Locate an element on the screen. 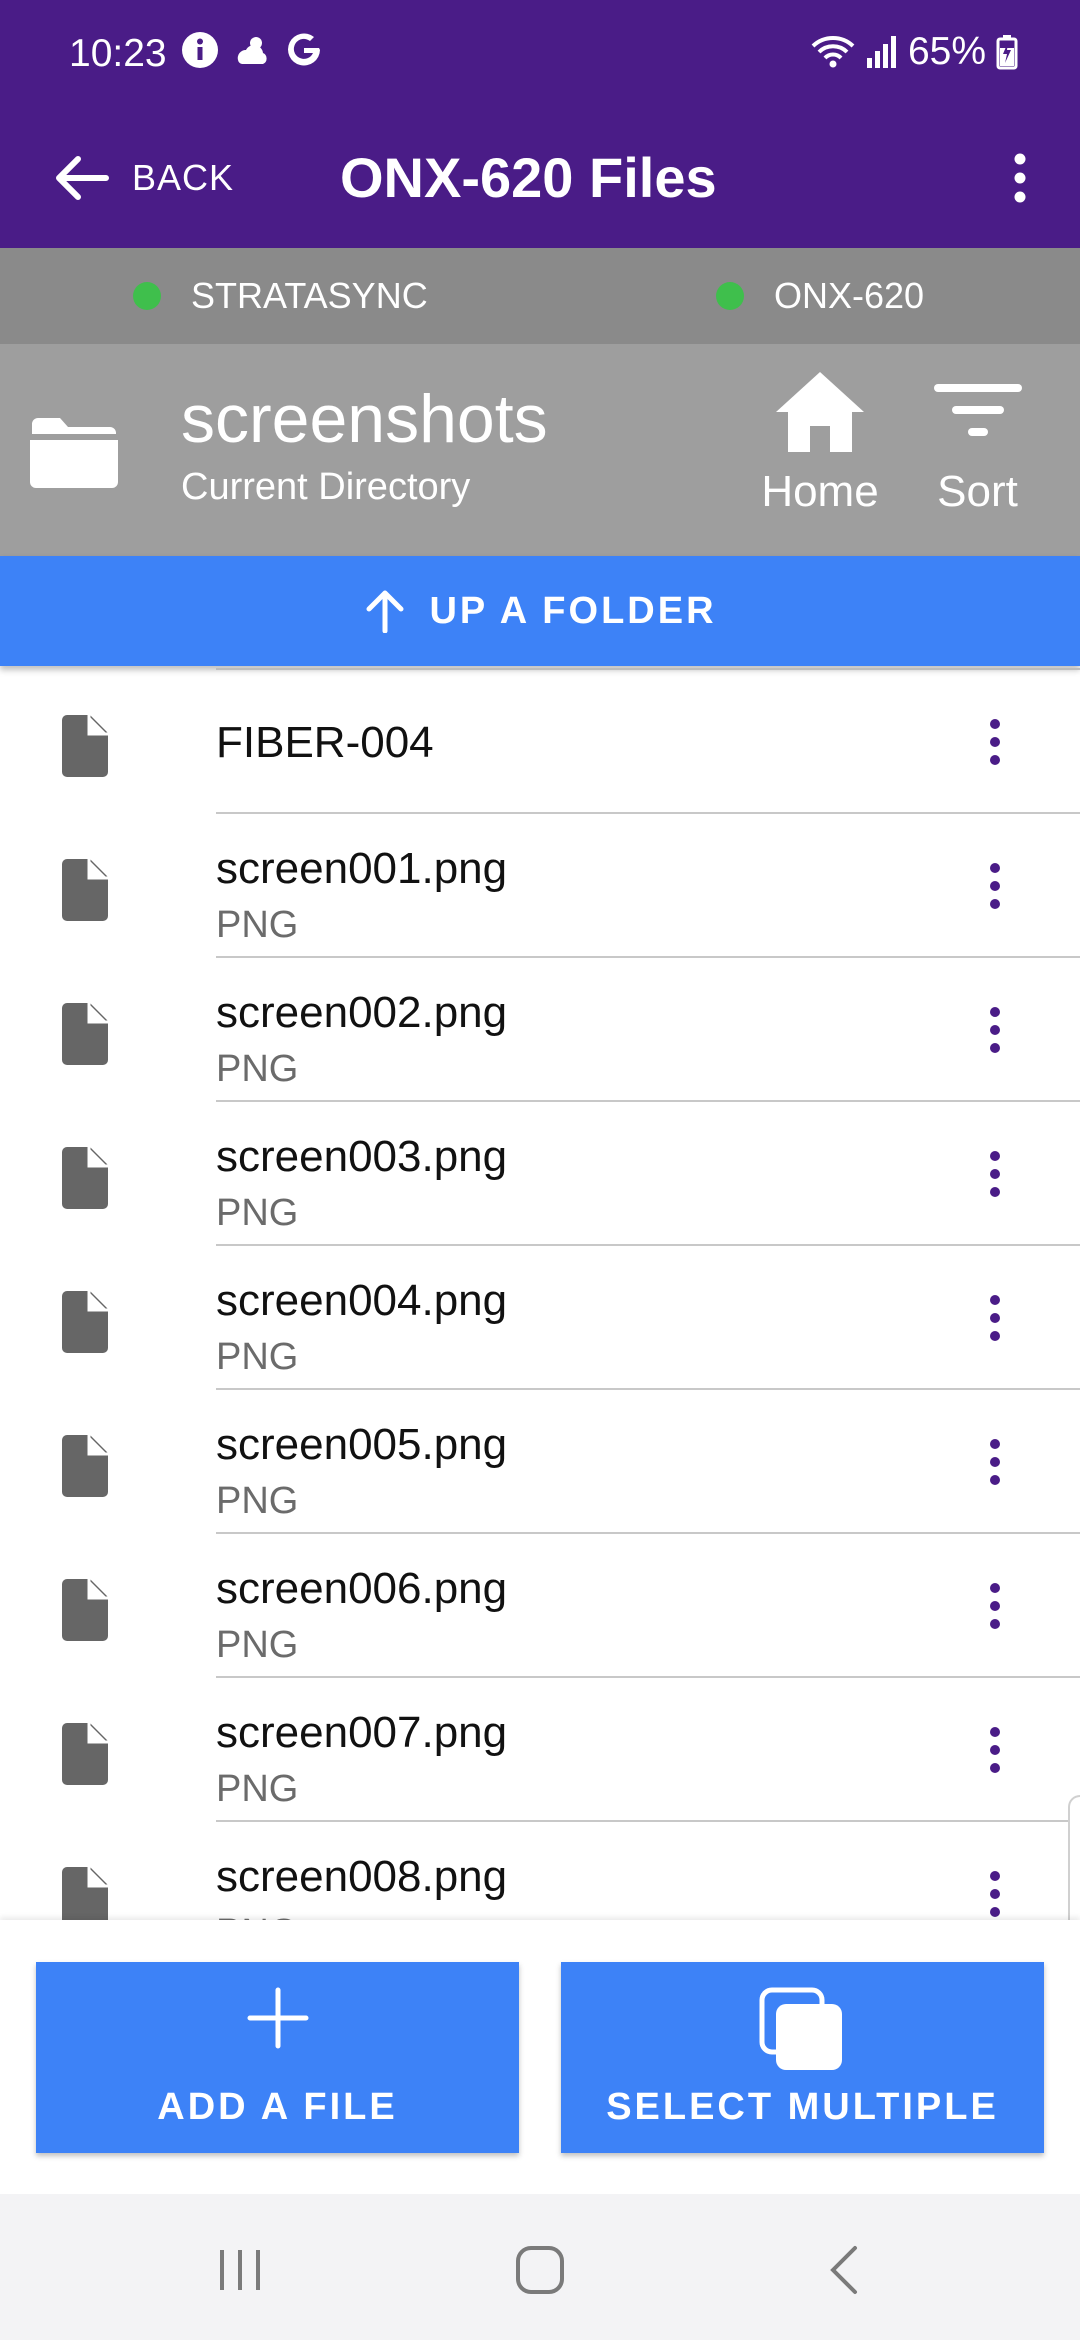 The height and width of the screenshot is (2340, 1080). file-name: screen003.png is located at coordinates (362, 1156).